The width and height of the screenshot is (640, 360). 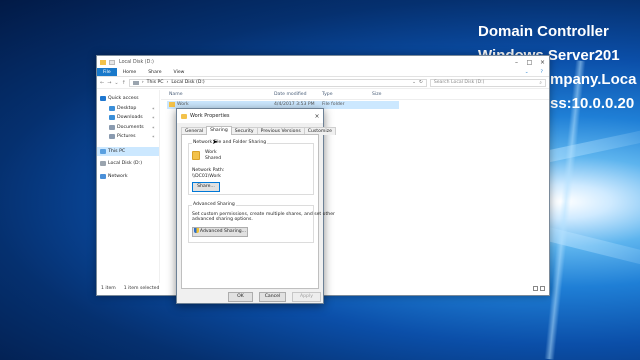 What do you see at coordinates (414, 82) in the screenshot?
I see `address-dropdown-icon: ⌄` at bounding box center [414, 82].